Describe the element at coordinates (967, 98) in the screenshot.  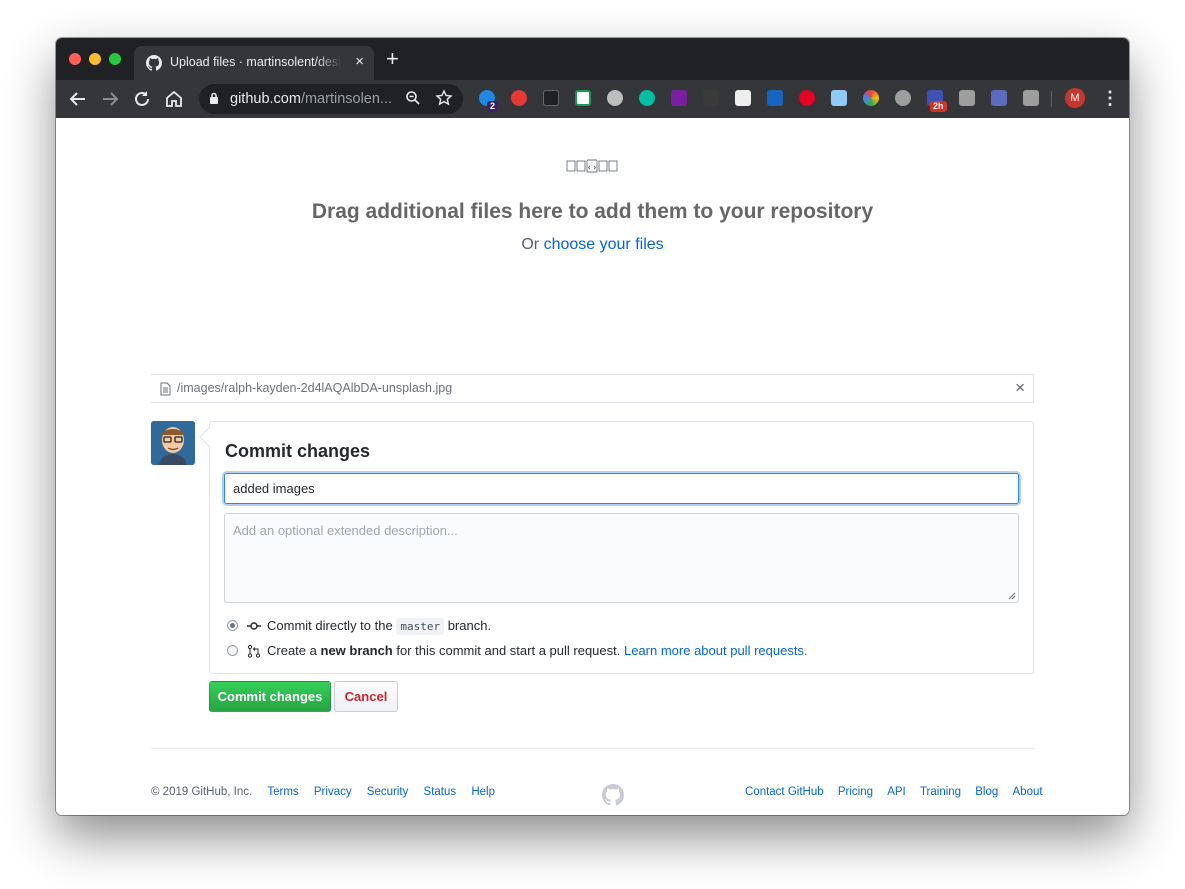
I see `bulb-extension-icon` at that location.